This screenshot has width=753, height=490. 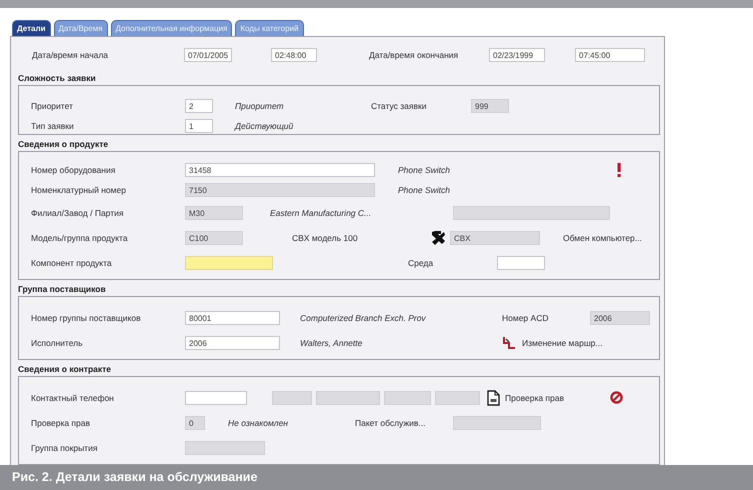 I want to click on value-text: Не ознакомлен, so click(x=258, y=423).